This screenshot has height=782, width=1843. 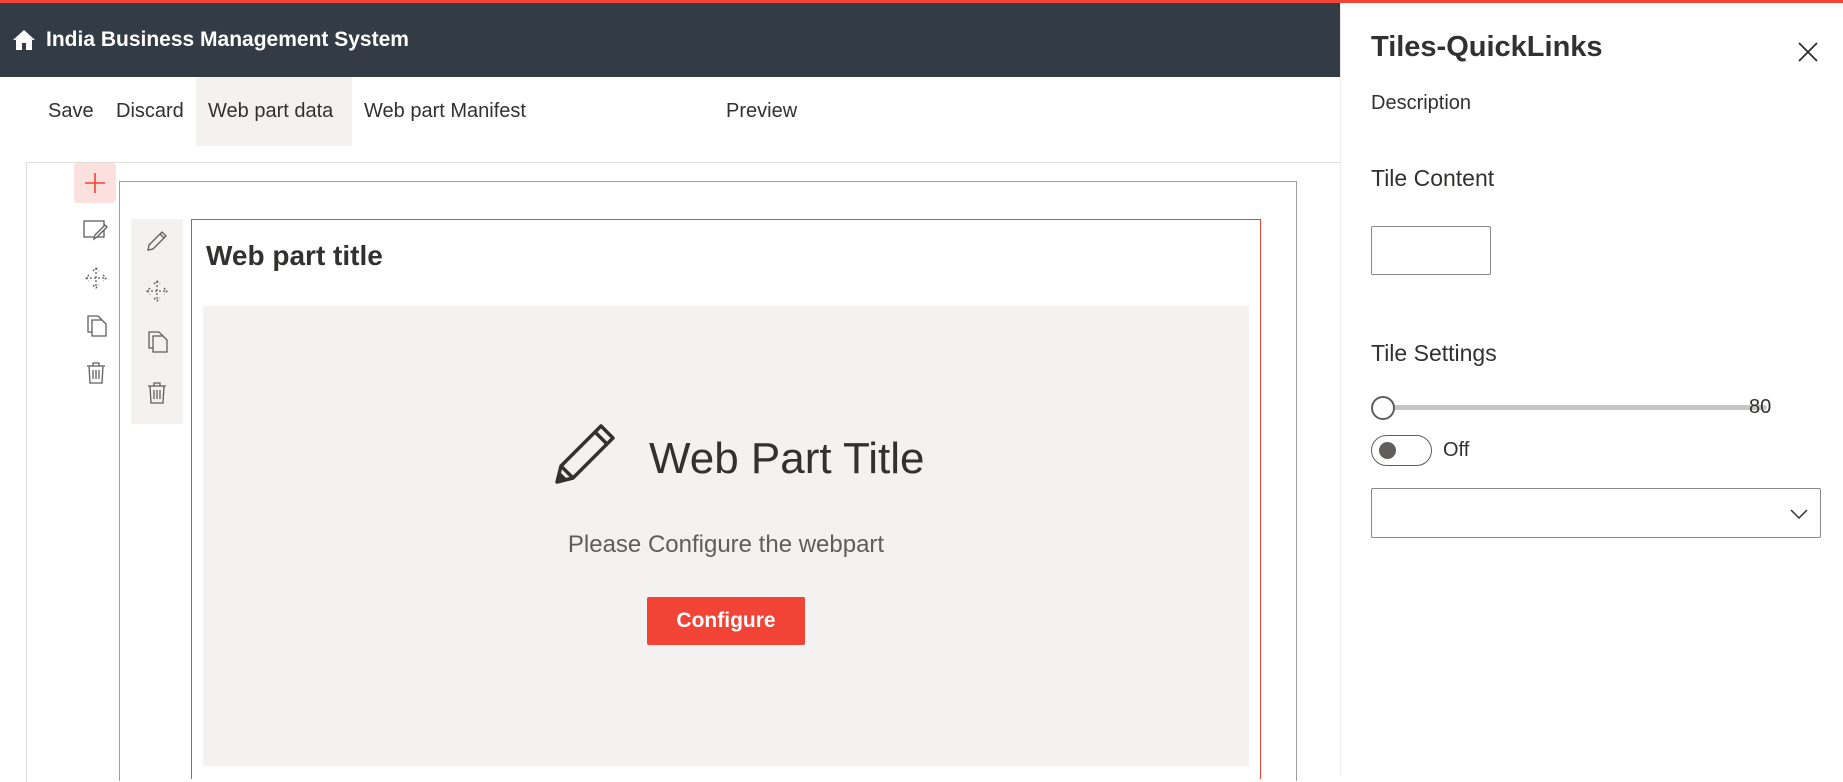 What do you see at coordinates (1434, 353) in the screenshot?
I see `tile-settings-heading: Tile Settings` at bounding box center [1434, 353].